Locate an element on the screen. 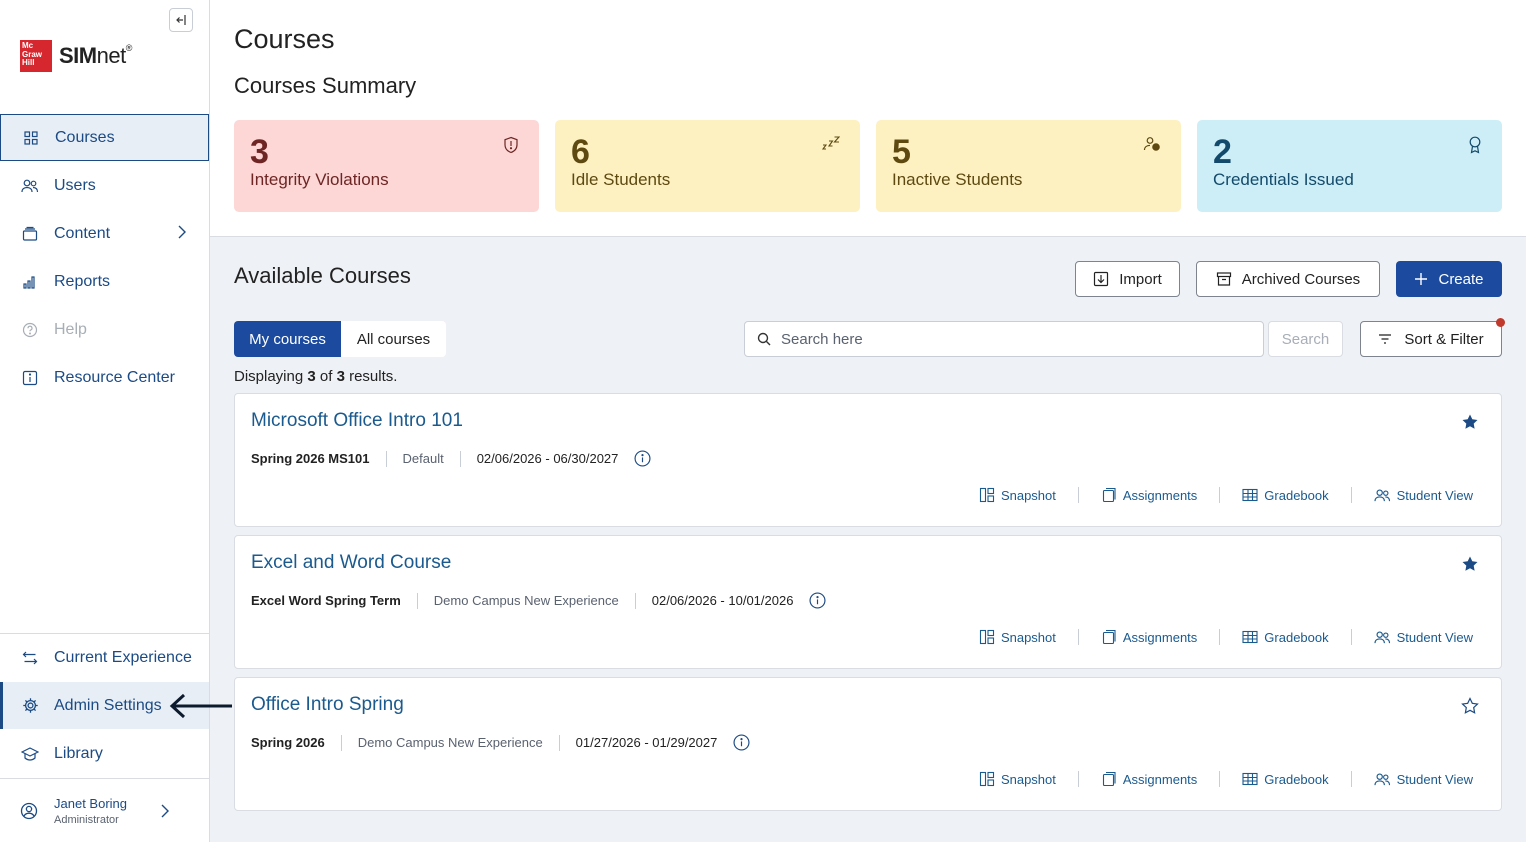  search-field is located at coordinates (1004, 339).